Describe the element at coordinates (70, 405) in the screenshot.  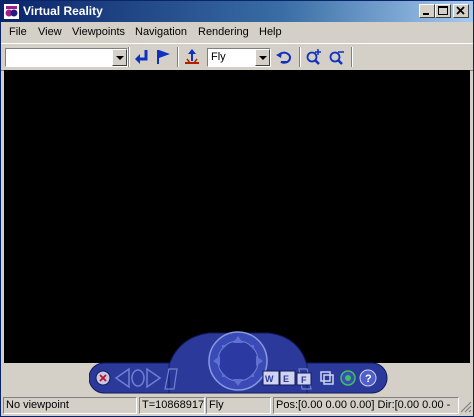
I see `status-viewpoint: No viewpoint` at that location.